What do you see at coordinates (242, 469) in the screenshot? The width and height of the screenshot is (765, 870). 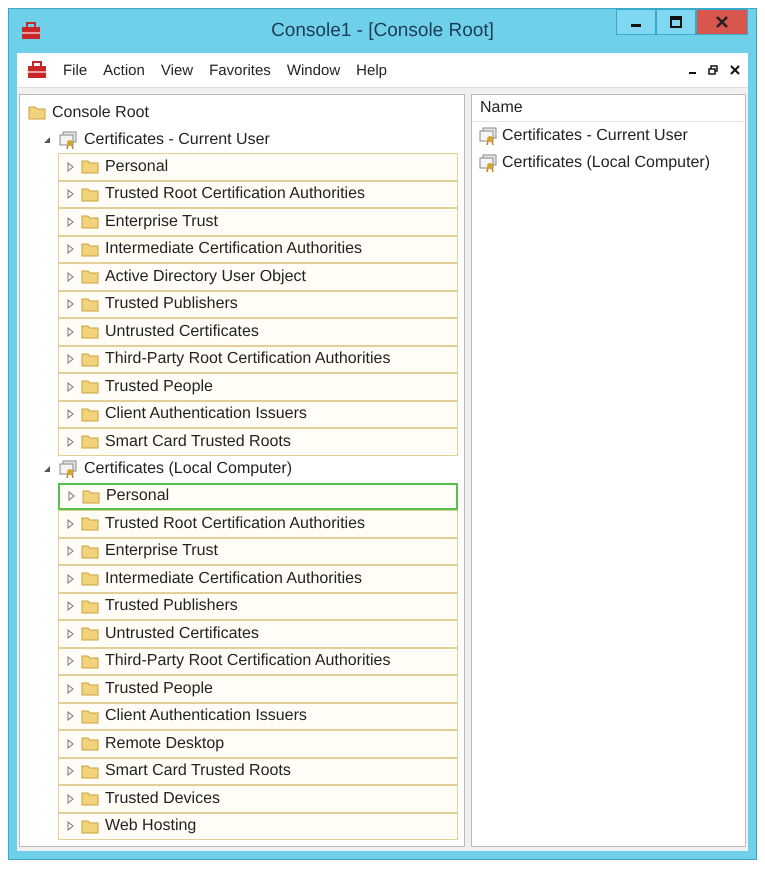 I see `tree-item: Certificates (Local Computer)` at bounding box center [242, 469].